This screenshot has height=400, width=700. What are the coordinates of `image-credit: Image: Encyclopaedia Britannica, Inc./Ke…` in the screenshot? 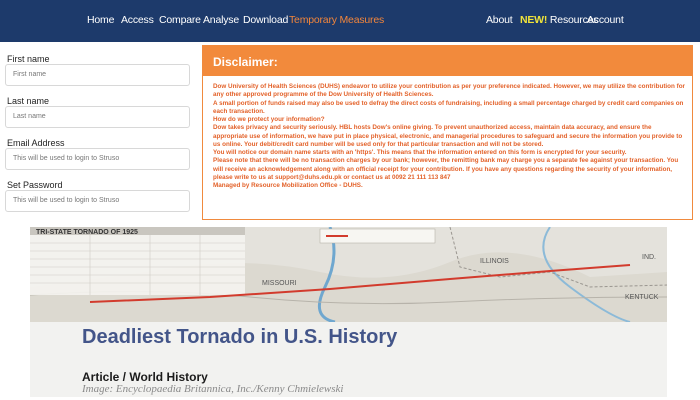 It's located at (213, 389).